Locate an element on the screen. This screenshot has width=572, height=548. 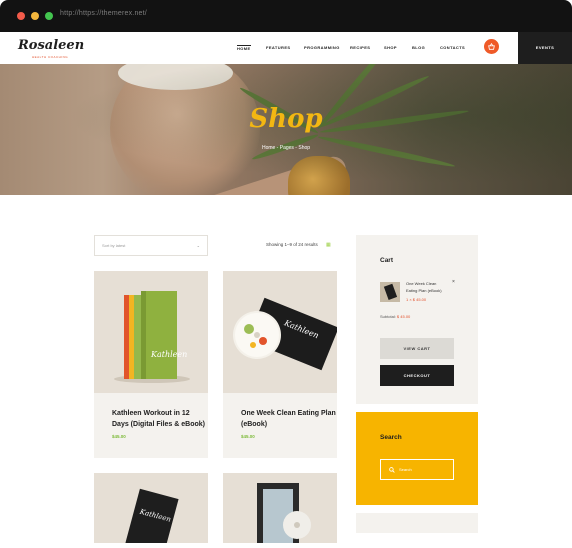
close-window-button is located at coordinates (21, 16).